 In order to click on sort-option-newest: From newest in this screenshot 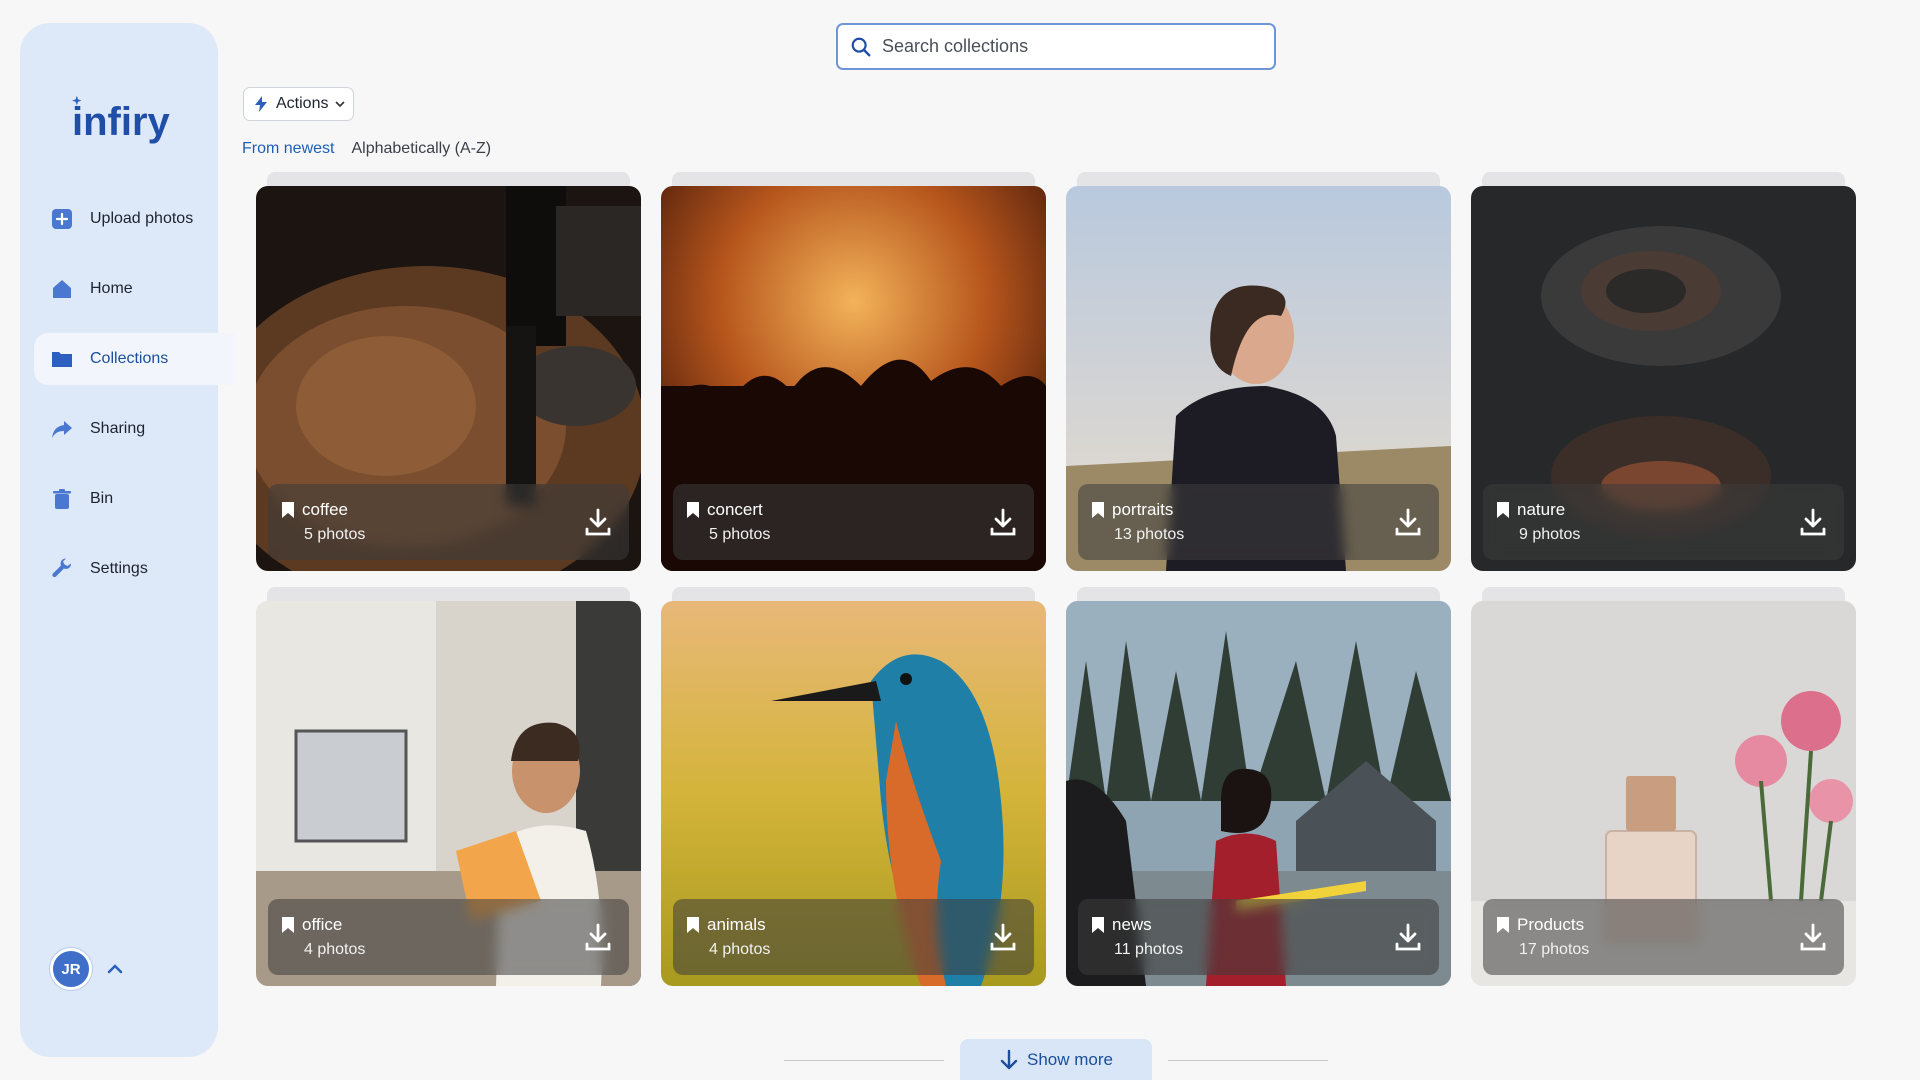, I will do `click(288, 149)`.